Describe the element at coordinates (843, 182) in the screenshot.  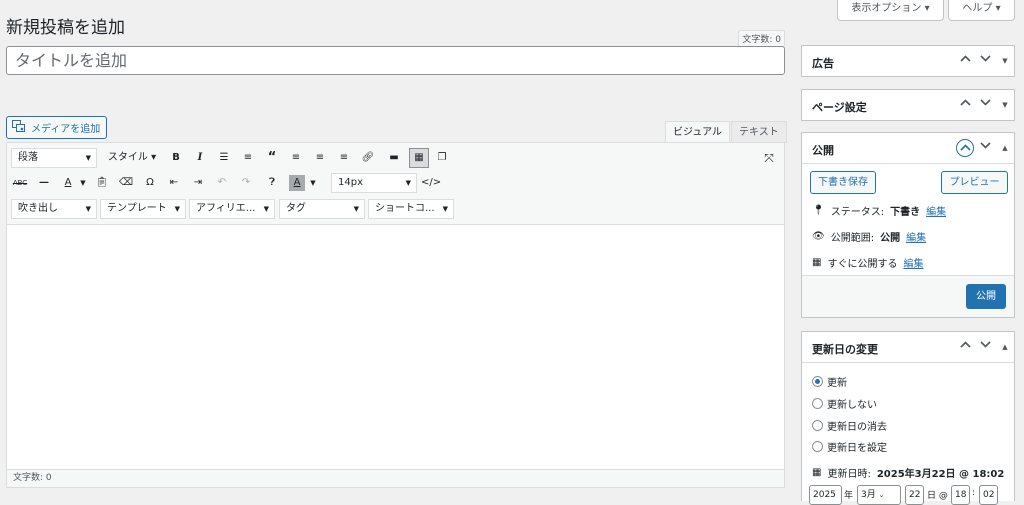
I see `save-draft-button: 下書き保存` at that location.